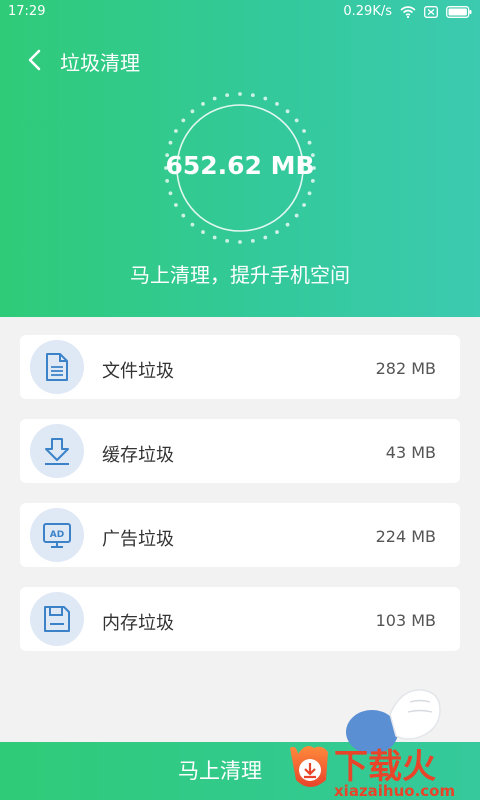 The height and width of the screenshot is (800, 480). I want to click on wifi-icon, so click(408, 11).